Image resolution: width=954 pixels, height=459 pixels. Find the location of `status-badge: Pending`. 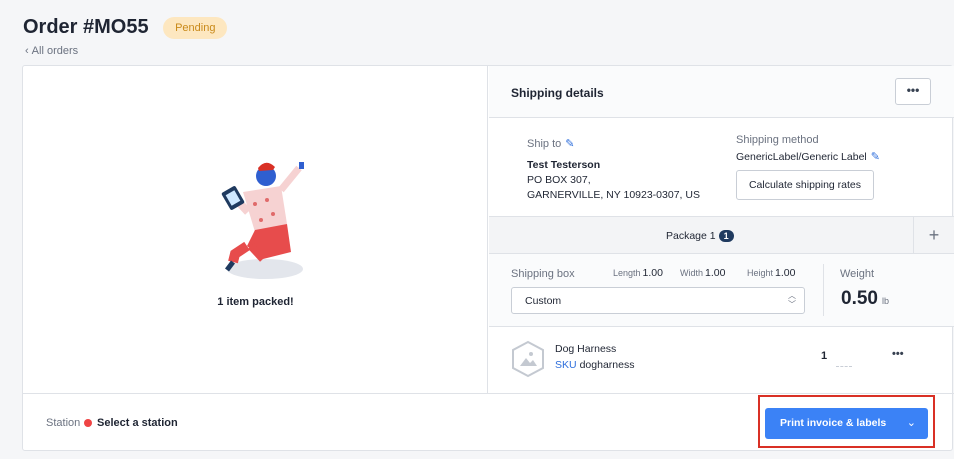

status-badge: Pending is located at coordinates (195, 27).